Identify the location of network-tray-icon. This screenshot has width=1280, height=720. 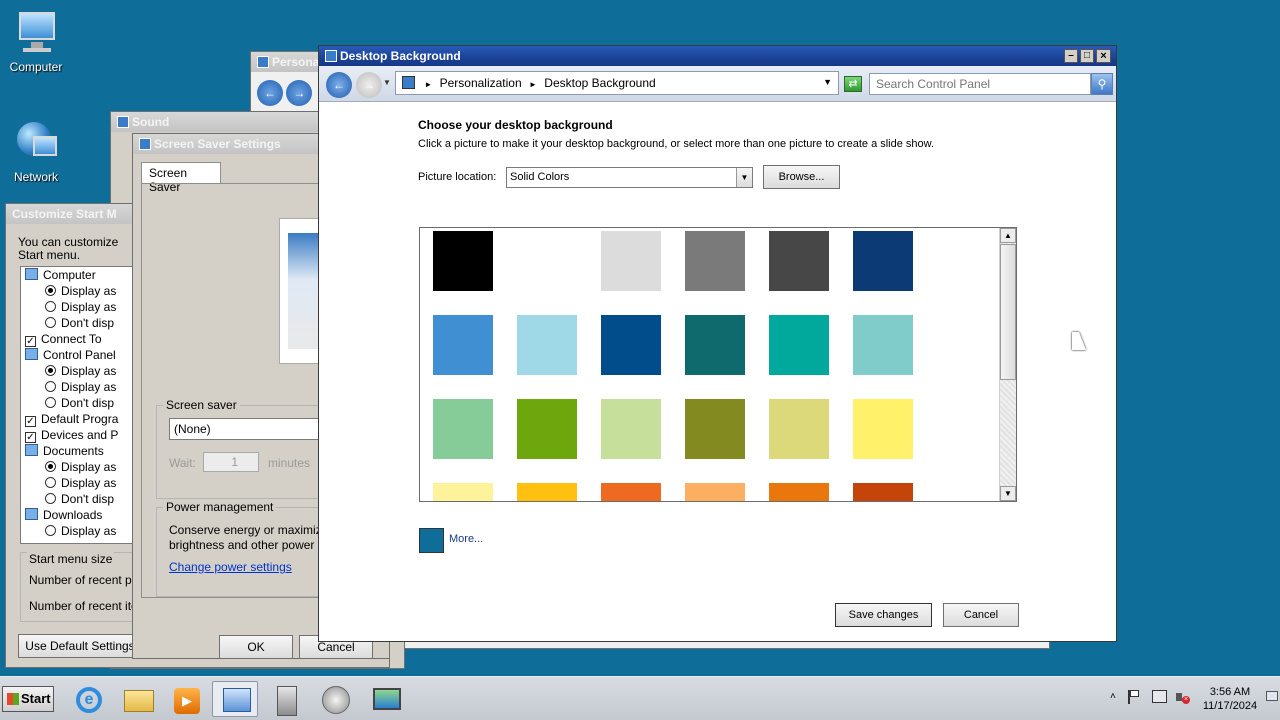
(1159, 696).